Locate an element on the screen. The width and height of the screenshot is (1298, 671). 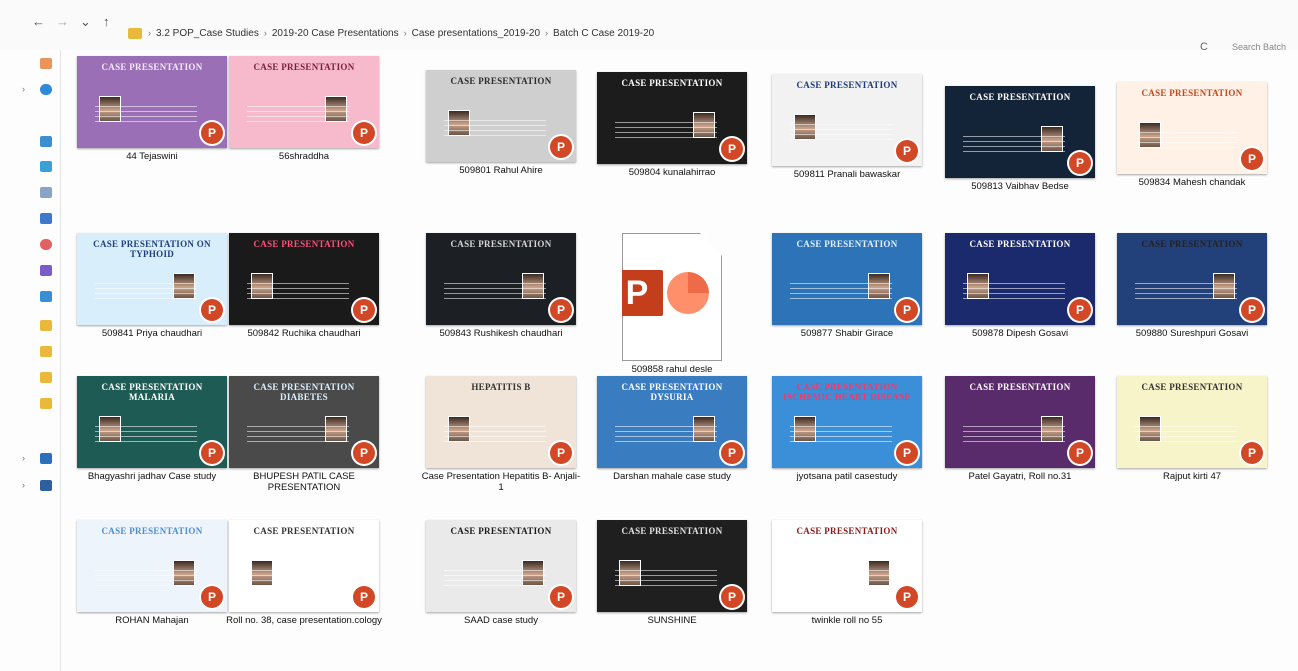
file-name: 509841 Priya chaudhari is located at coordinates (152, 333).